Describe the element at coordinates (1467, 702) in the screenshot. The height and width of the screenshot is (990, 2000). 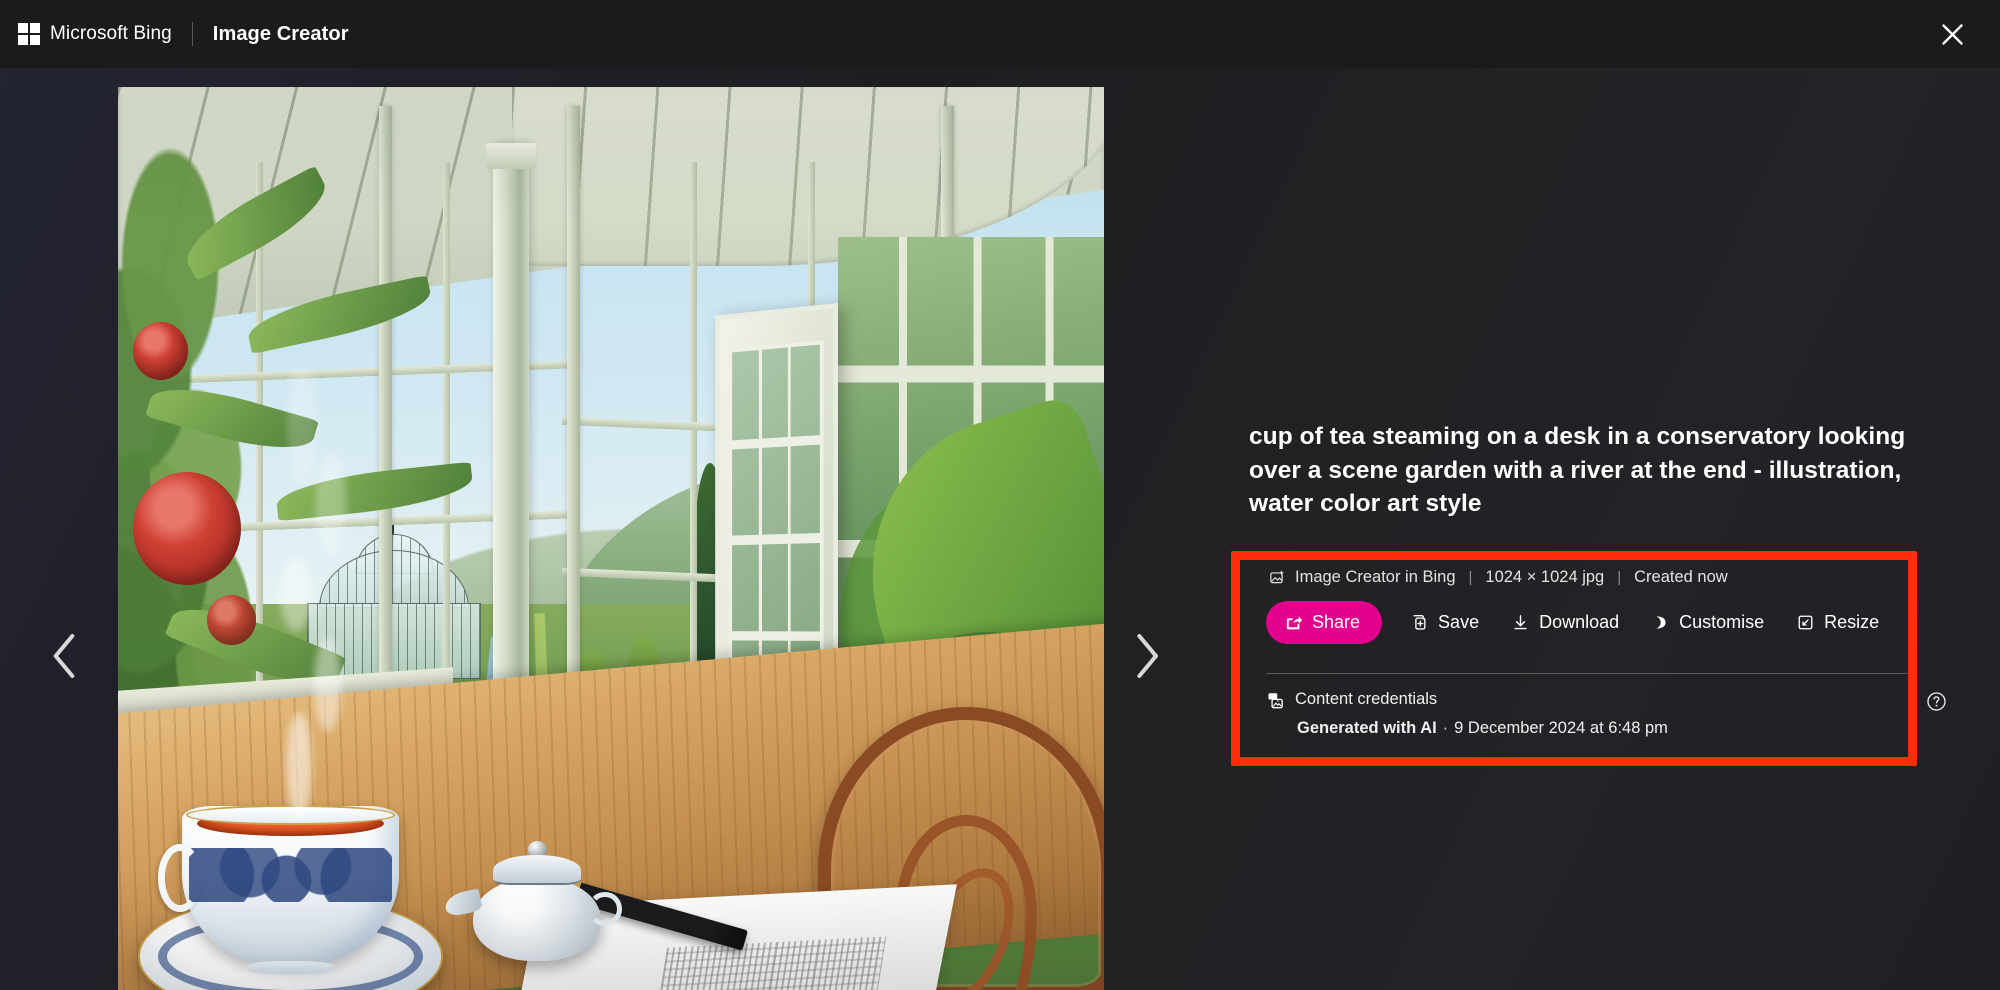
I see `content-credentials-header: Content credentials` at that location.